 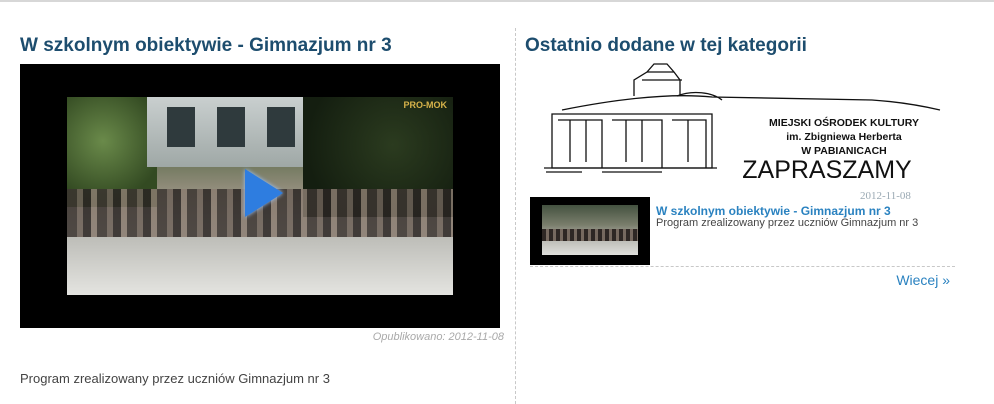 I want to click on video-watermark-logo: PRO-MOK, so click(x=425, y=105).